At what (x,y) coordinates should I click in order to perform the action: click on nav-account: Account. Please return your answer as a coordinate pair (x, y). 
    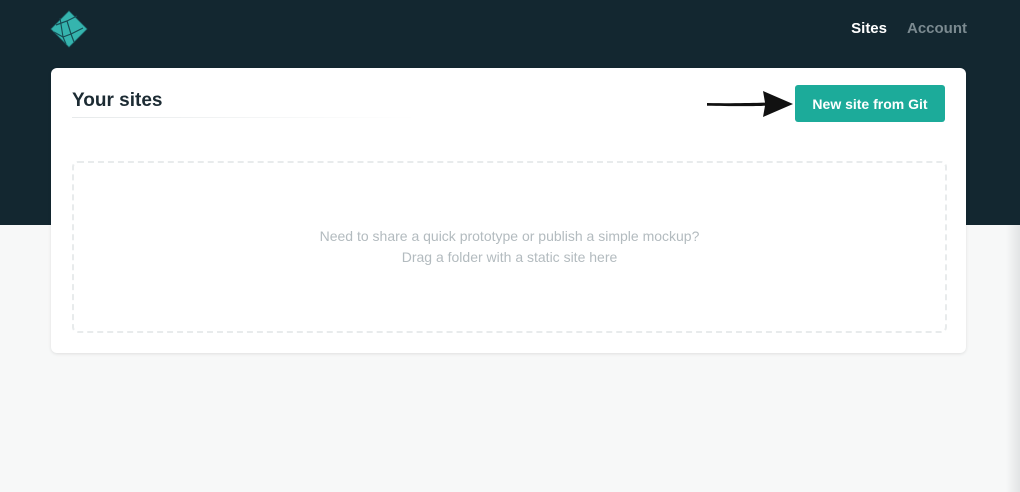
    Looking at the image, I should click on (937, 29).